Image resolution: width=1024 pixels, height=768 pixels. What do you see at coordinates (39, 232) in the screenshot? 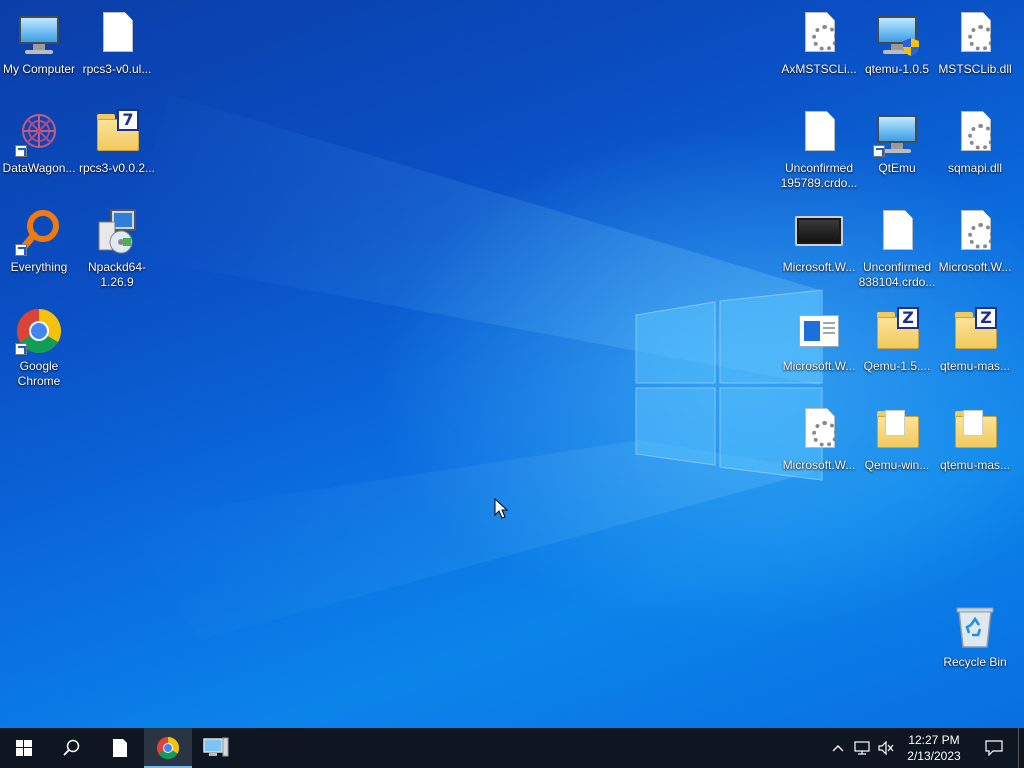
I see `magnifier-icon` at bounding box center [39, 232].